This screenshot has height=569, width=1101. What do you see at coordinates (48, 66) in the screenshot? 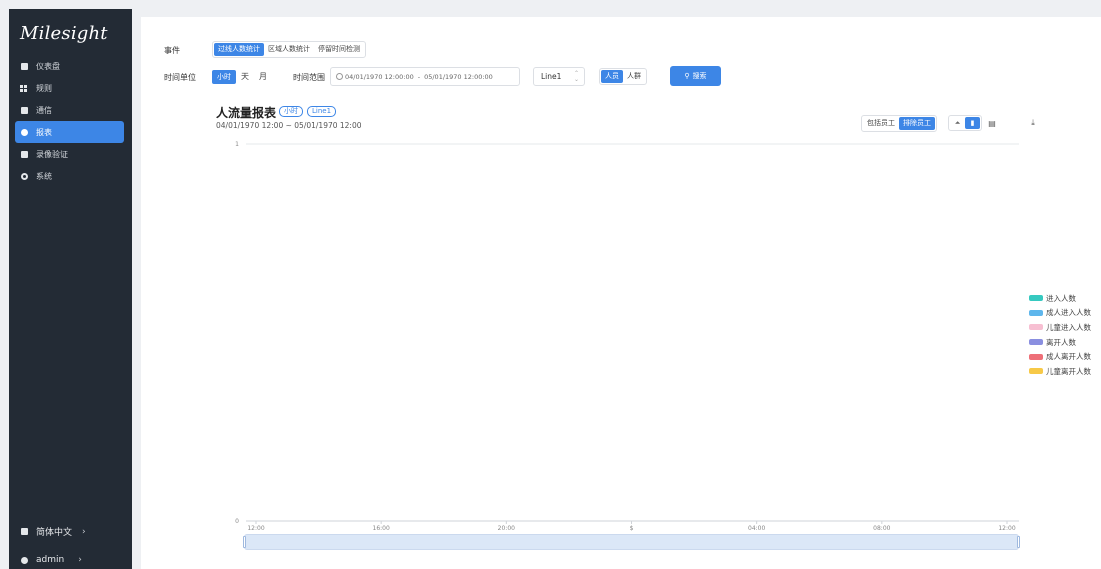
I see `sidebar-item-label: 仪表盘` at bounding box center [48, 66].